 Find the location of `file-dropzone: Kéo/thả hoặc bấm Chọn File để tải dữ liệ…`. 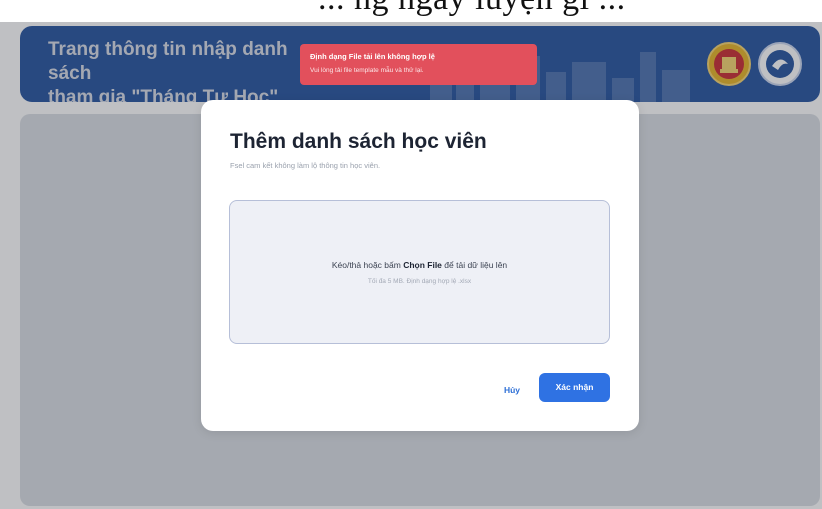

file-dropzone: Kéo/thả hoặc bấm Chọn File để tải dữ liệ… is located at coordinates (419, 272).